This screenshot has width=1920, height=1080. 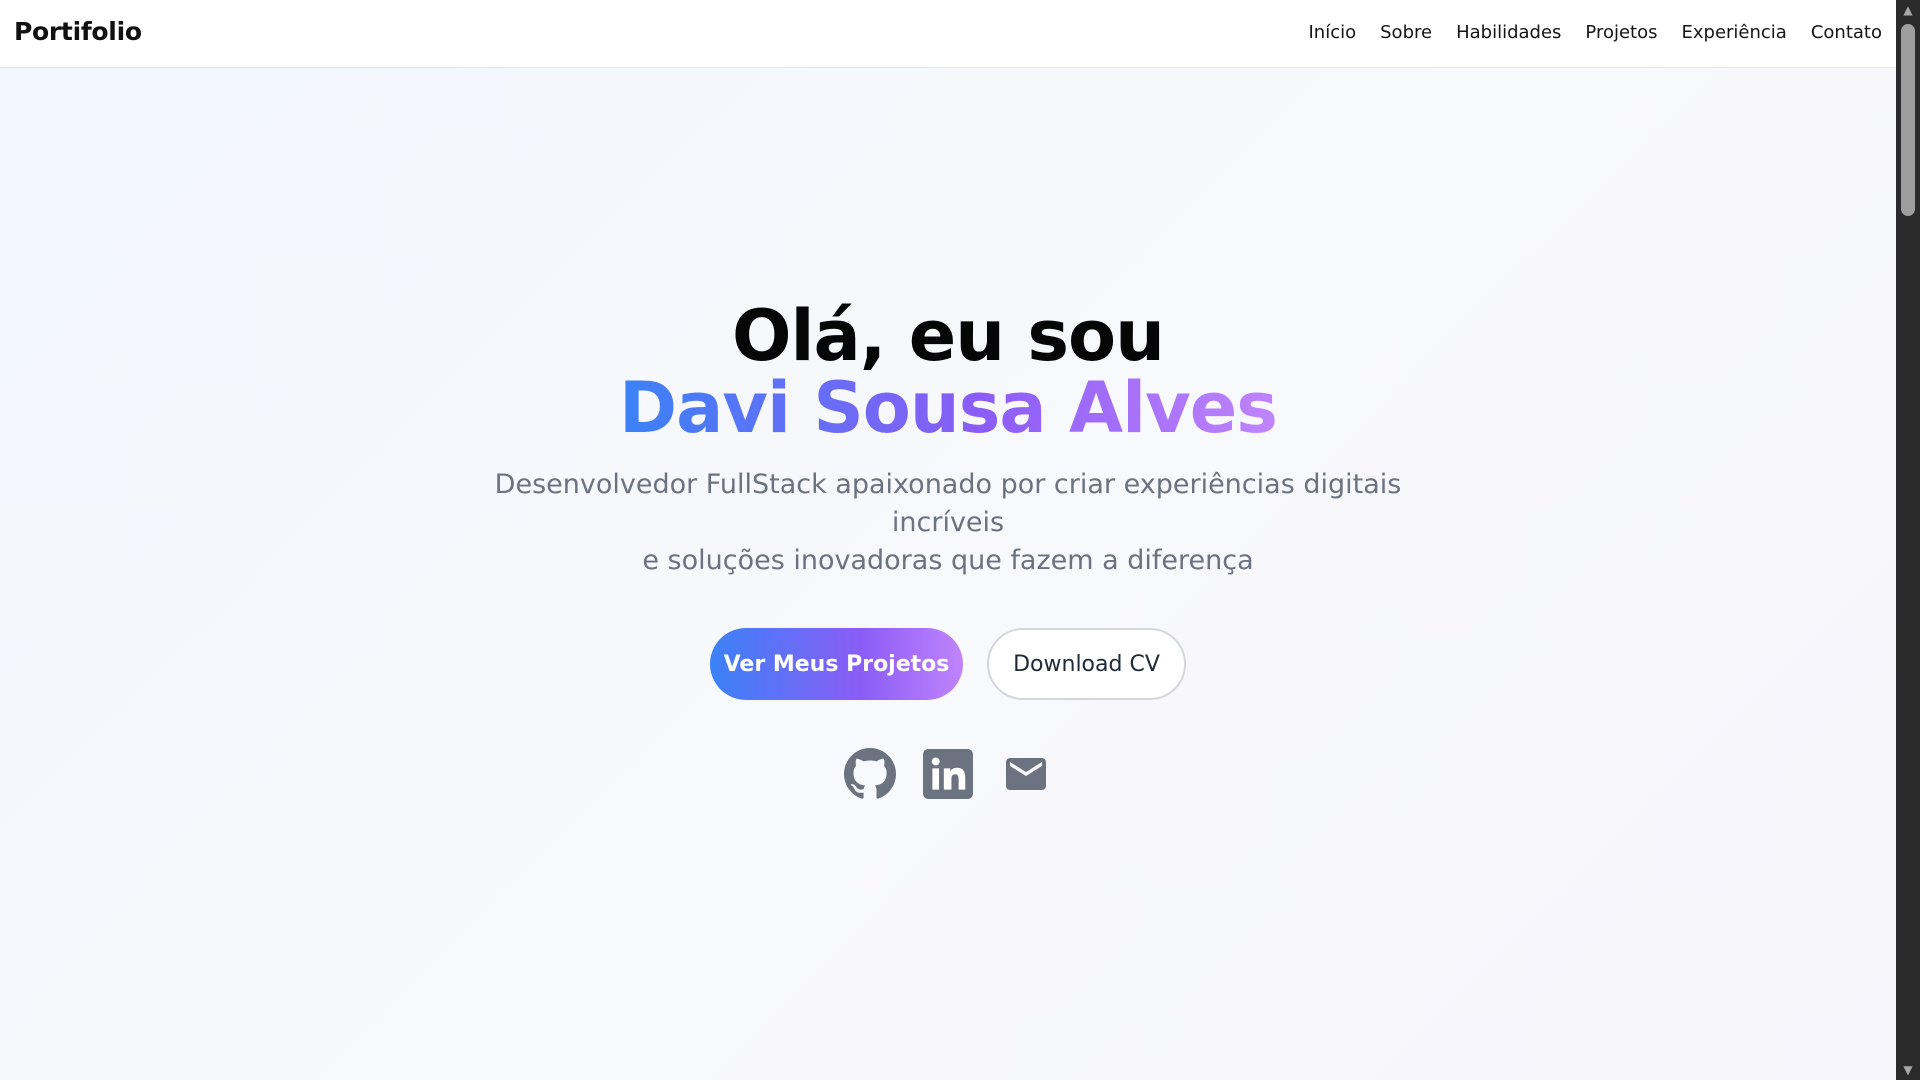 What do you see at coordinates (870, 774) in the screenshot?
I see `github-icon` at bounding box center [870, 774].